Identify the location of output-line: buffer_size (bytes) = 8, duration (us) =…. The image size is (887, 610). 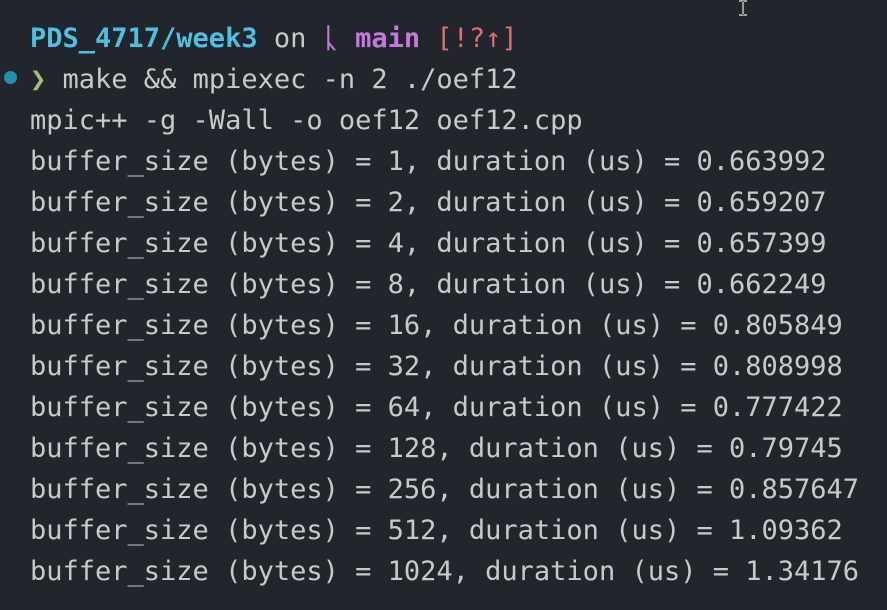
(428, 284).